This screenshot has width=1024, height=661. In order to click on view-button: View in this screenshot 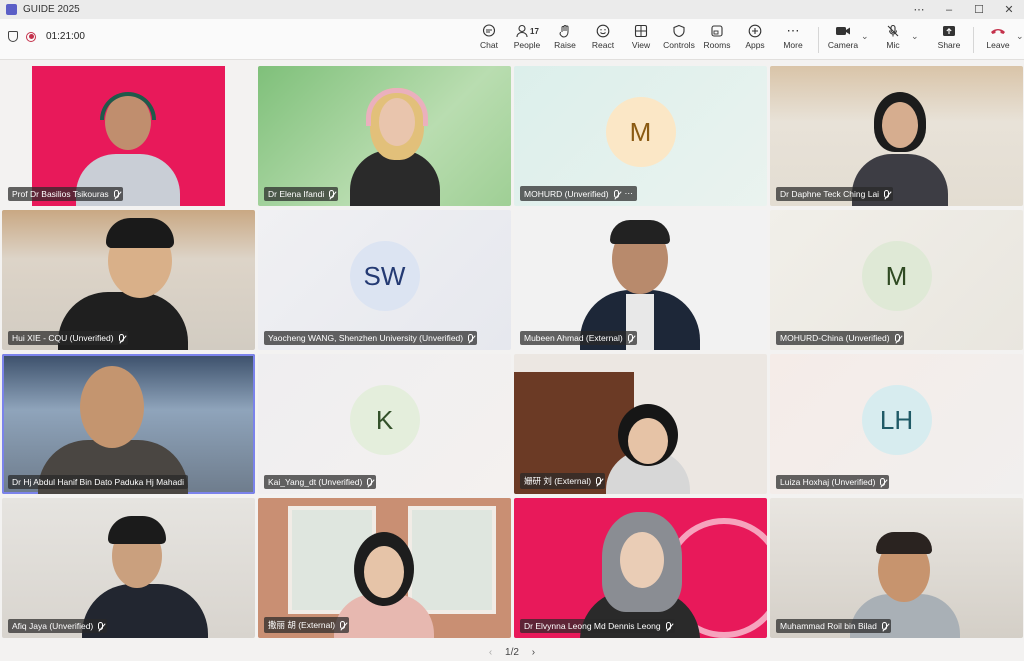, I will do `click(641, 40)`.